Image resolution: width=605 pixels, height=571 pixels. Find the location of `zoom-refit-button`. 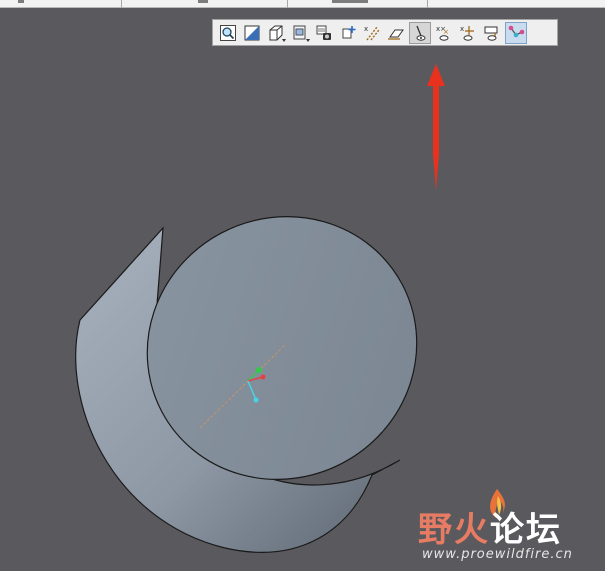

zoom-refit-button is located at coordinates (228, 33).